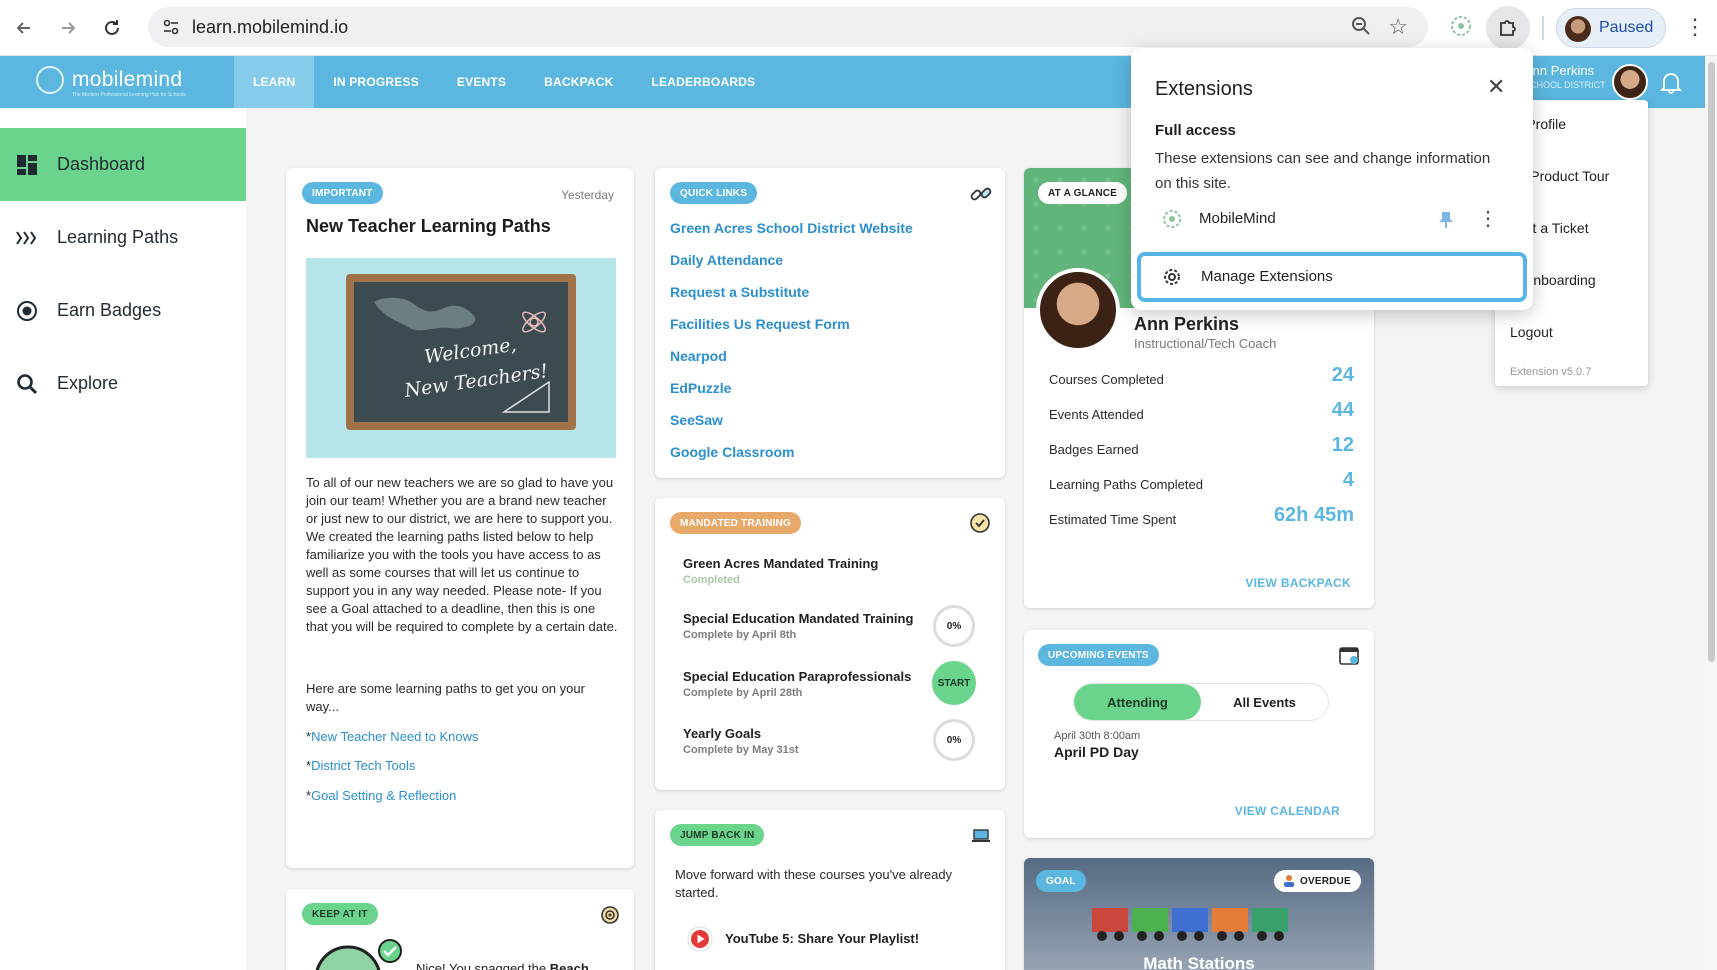 The image size is (1717, 970). Describe the element at coordinates (1201, 379) in the screenshot. I see `stat-courses-completed: Courses Completed 24` at that location.